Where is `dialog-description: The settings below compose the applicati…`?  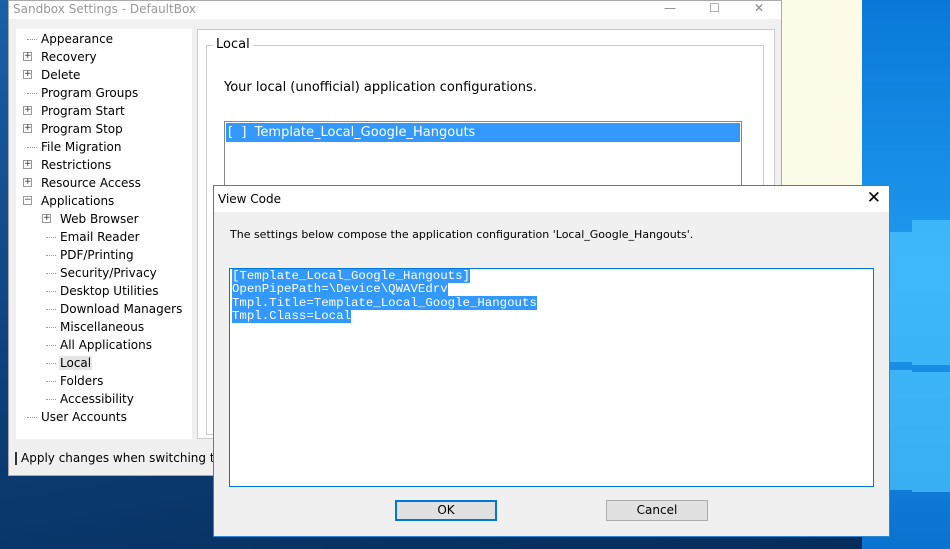
dialog-description: The settings below compose the applicati… is located at coordinates (462, 234).